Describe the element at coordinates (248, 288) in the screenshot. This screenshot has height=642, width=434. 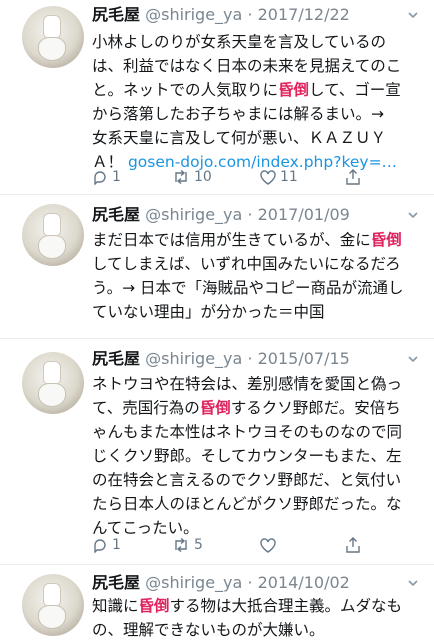
I see `text-segment: う。→ 日本で「海賊品やコピー商品が流通し` at that location.